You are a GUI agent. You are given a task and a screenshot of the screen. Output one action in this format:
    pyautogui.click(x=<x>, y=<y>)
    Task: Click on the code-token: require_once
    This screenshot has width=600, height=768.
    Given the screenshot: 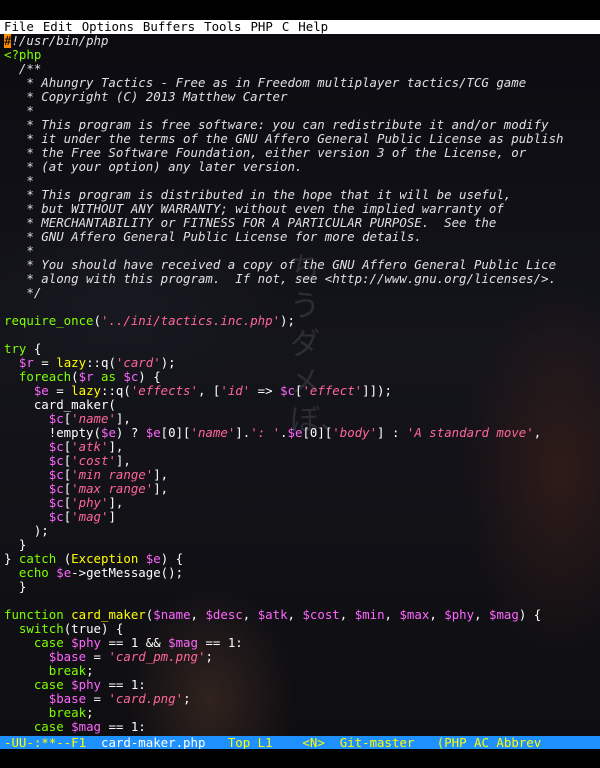 What is the action you would take?
    pyautogui.click(x=49, y=321)
    